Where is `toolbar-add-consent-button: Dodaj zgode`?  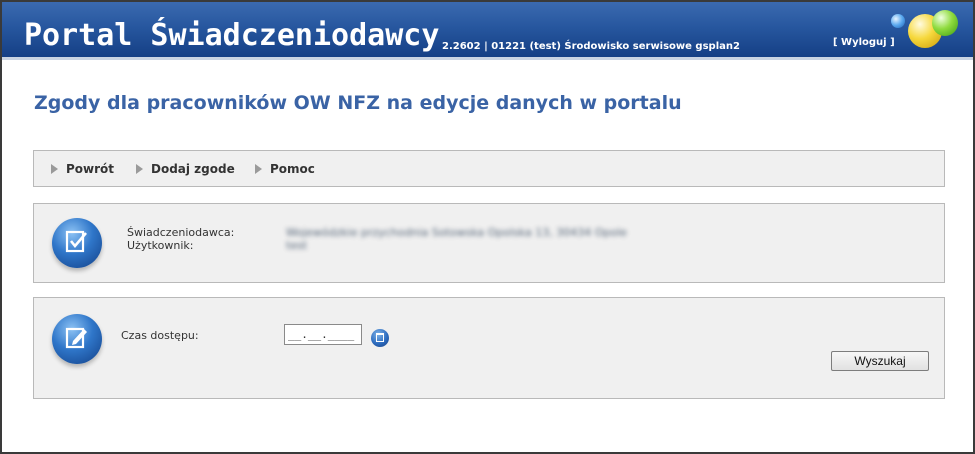 toolbar-add-consent-button: Dodaj zgode is located at coordinates (185, 169).